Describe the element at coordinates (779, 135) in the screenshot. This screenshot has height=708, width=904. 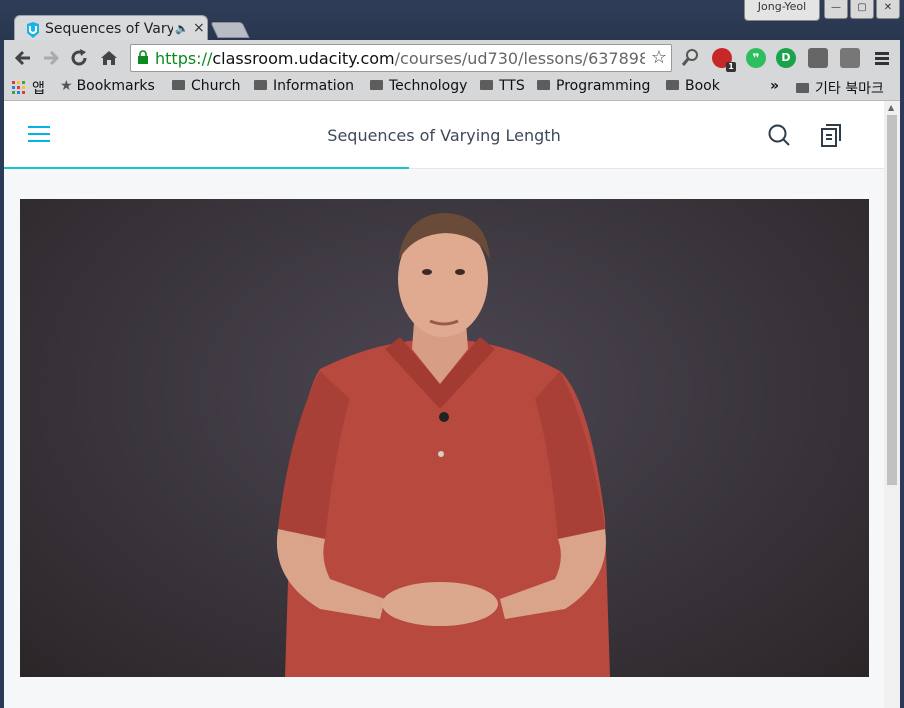
I see `search-icon` at that location.